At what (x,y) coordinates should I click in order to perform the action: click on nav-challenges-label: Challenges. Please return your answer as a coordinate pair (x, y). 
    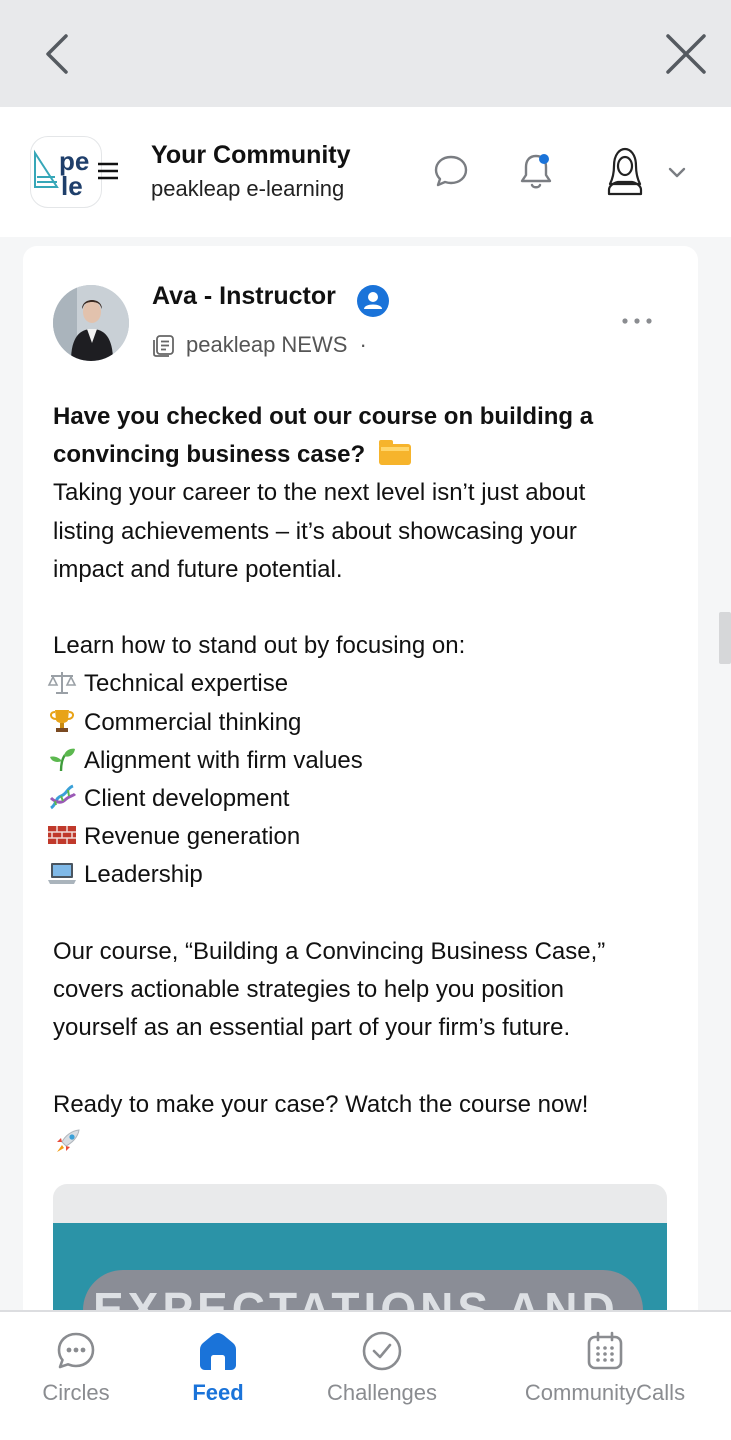
    Looking at the image, I should click on (382, 1392).